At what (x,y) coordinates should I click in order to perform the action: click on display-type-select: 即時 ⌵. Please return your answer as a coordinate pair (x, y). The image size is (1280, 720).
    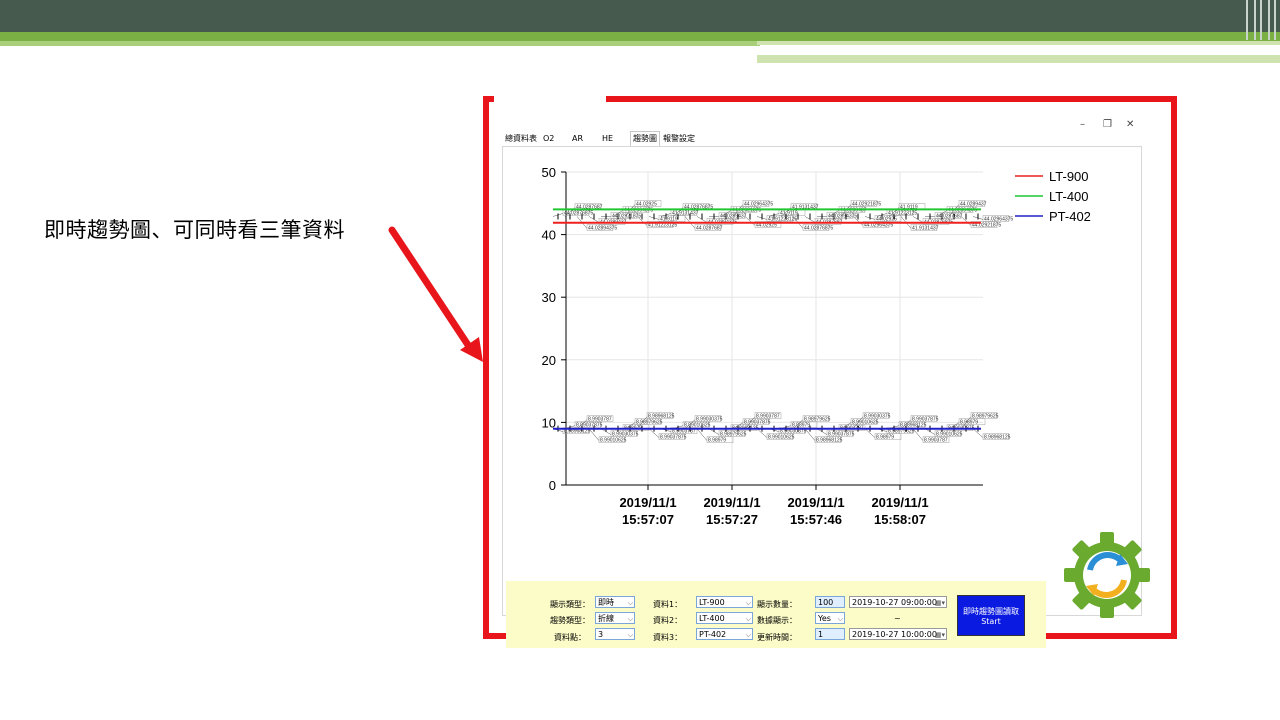
    Looking at the image, I should click on (615, 602).